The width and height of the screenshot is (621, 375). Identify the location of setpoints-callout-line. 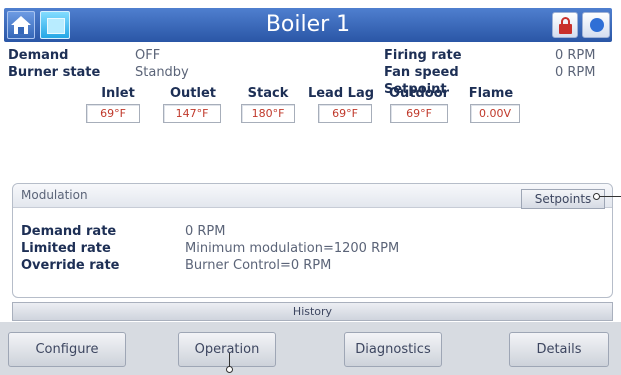
(609, 196).